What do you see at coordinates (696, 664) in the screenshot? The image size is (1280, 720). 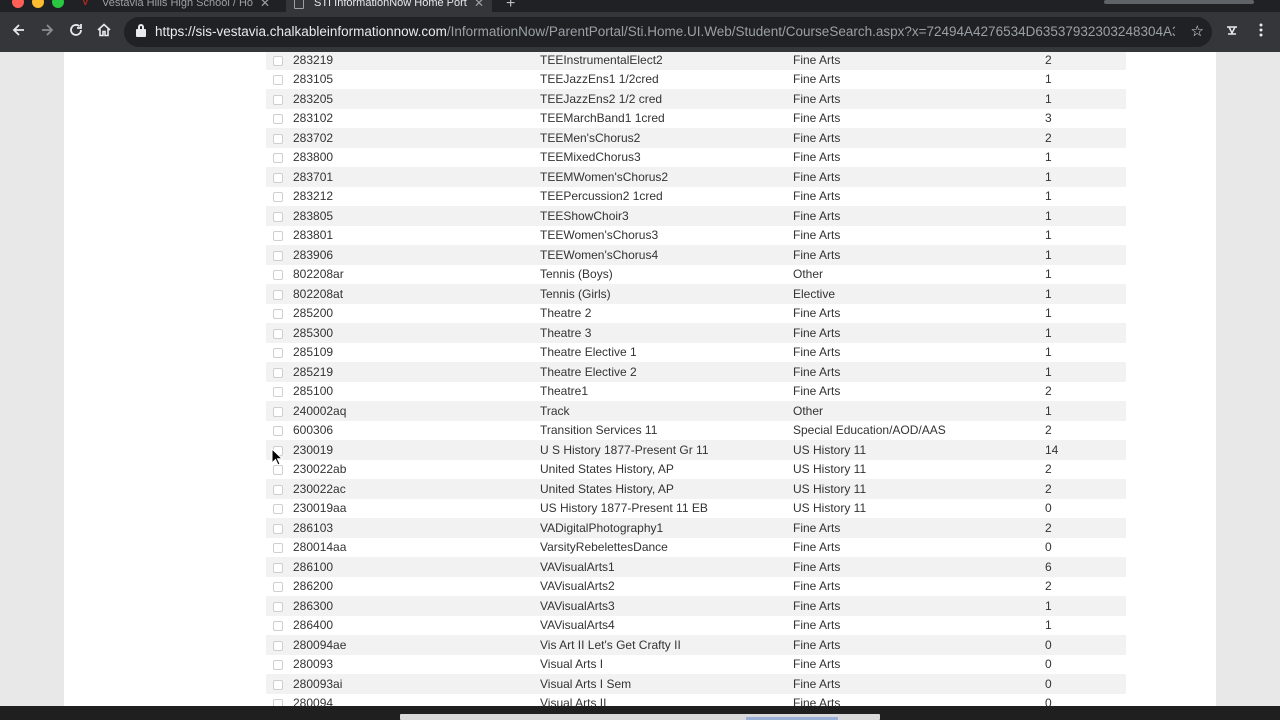 I see `course-row: 280093 Visual Arts I Fine Arts 0` at bounding box center [696, 664].